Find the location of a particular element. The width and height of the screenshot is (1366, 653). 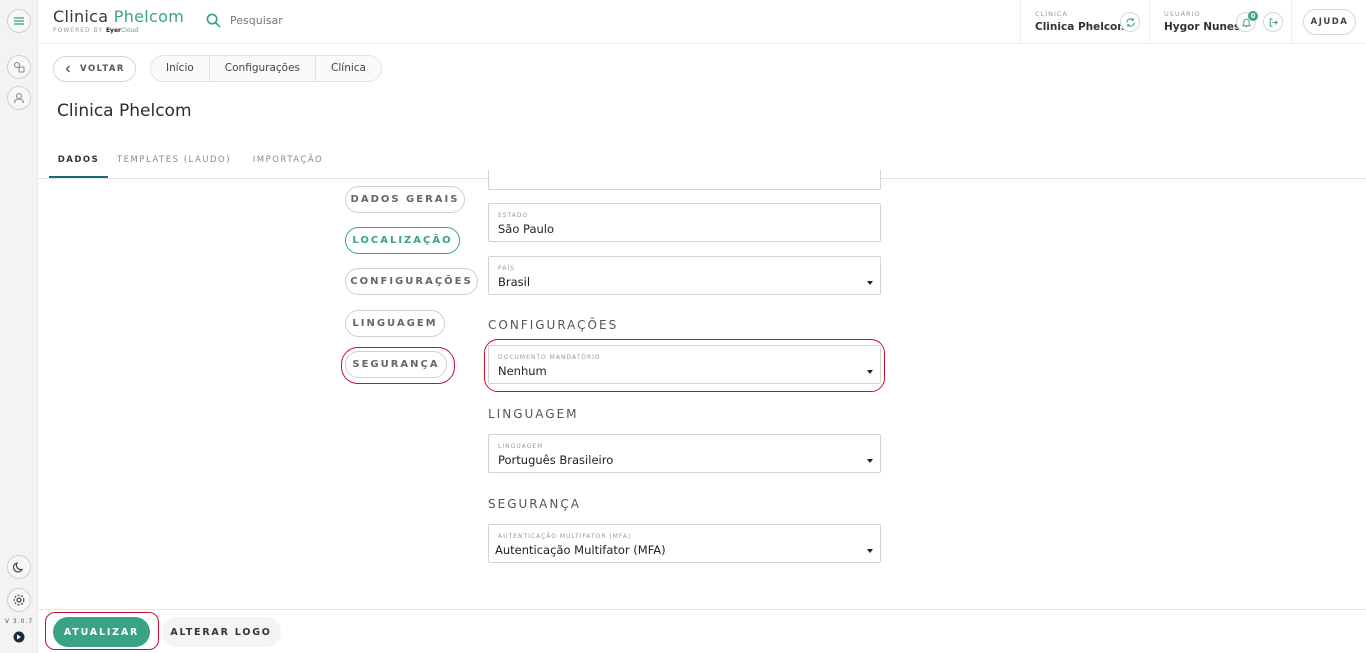

estado-value: São Paulo is located at coordinates (526, 229).